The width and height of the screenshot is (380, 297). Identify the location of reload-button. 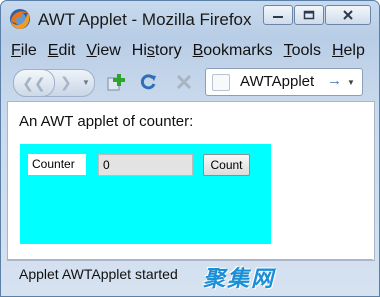
(148, 82).